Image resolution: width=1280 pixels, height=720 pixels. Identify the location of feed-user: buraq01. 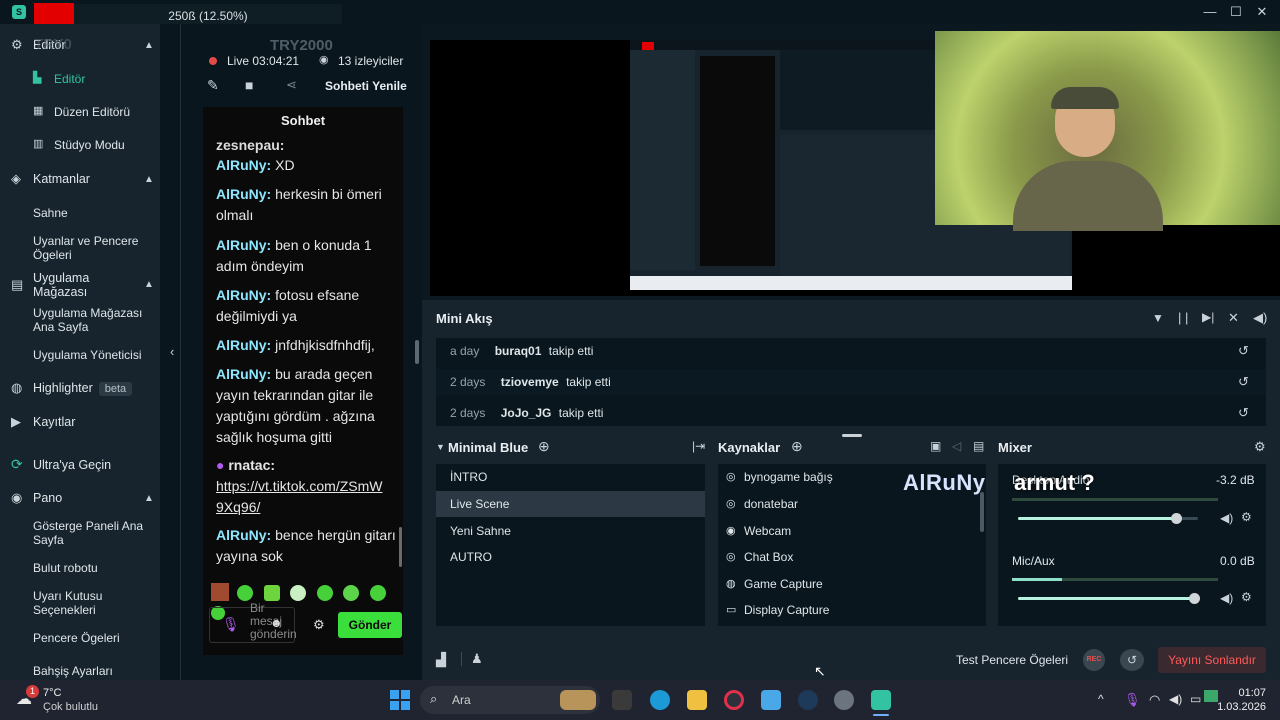
(518, 351).